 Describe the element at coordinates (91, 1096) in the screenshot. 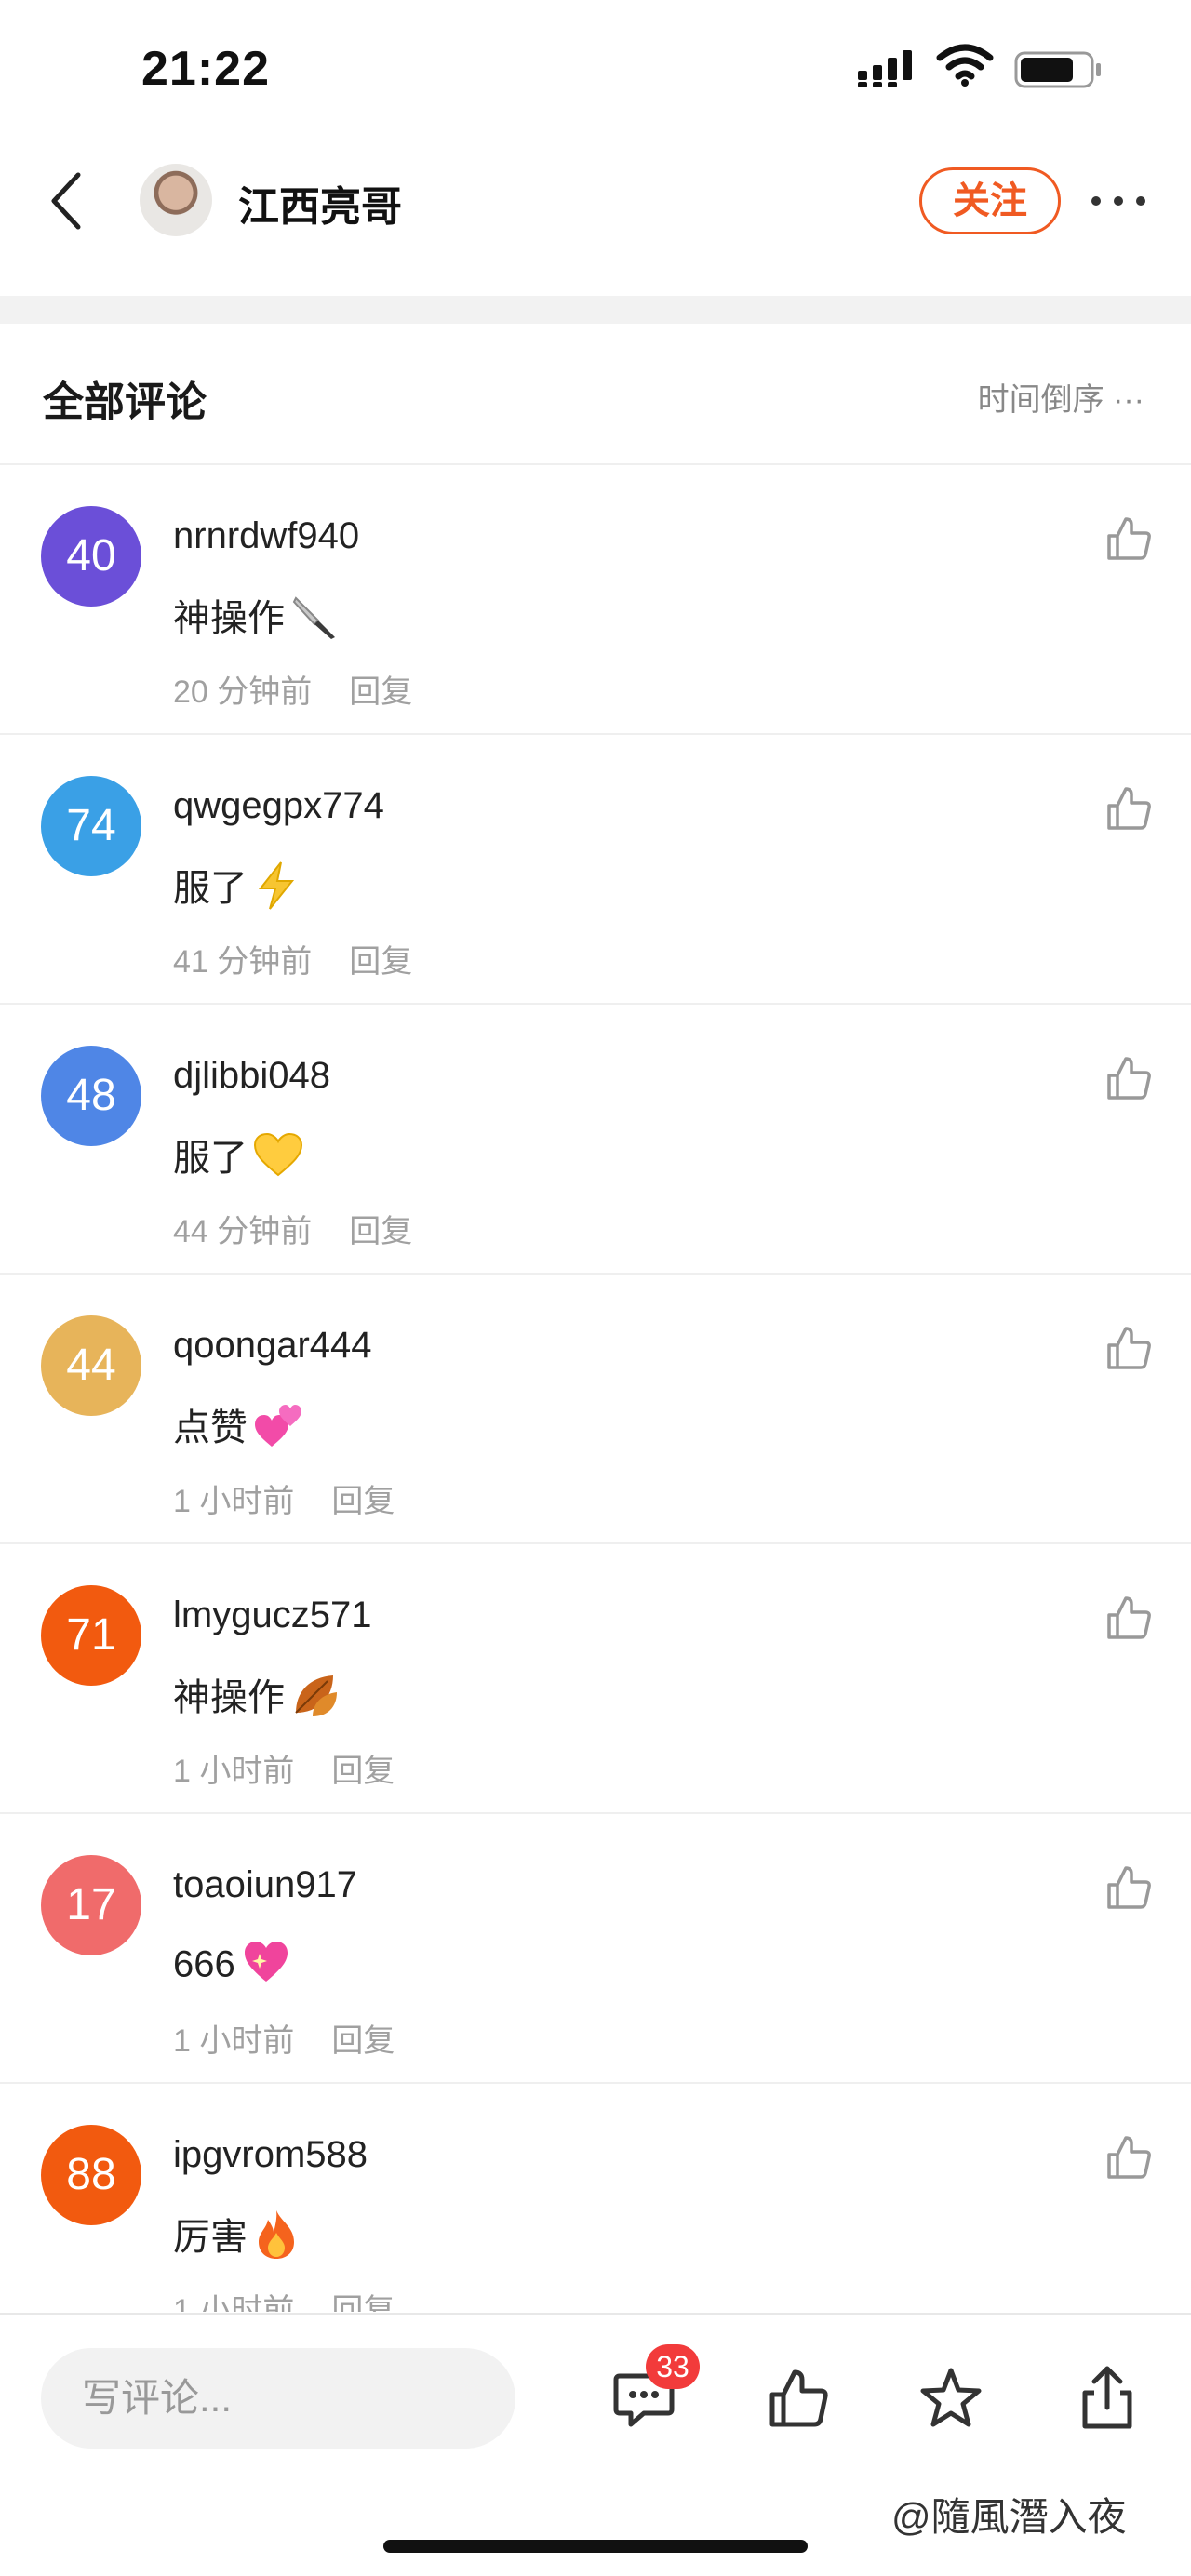

I see `commenter-avatar: 48` at that location.